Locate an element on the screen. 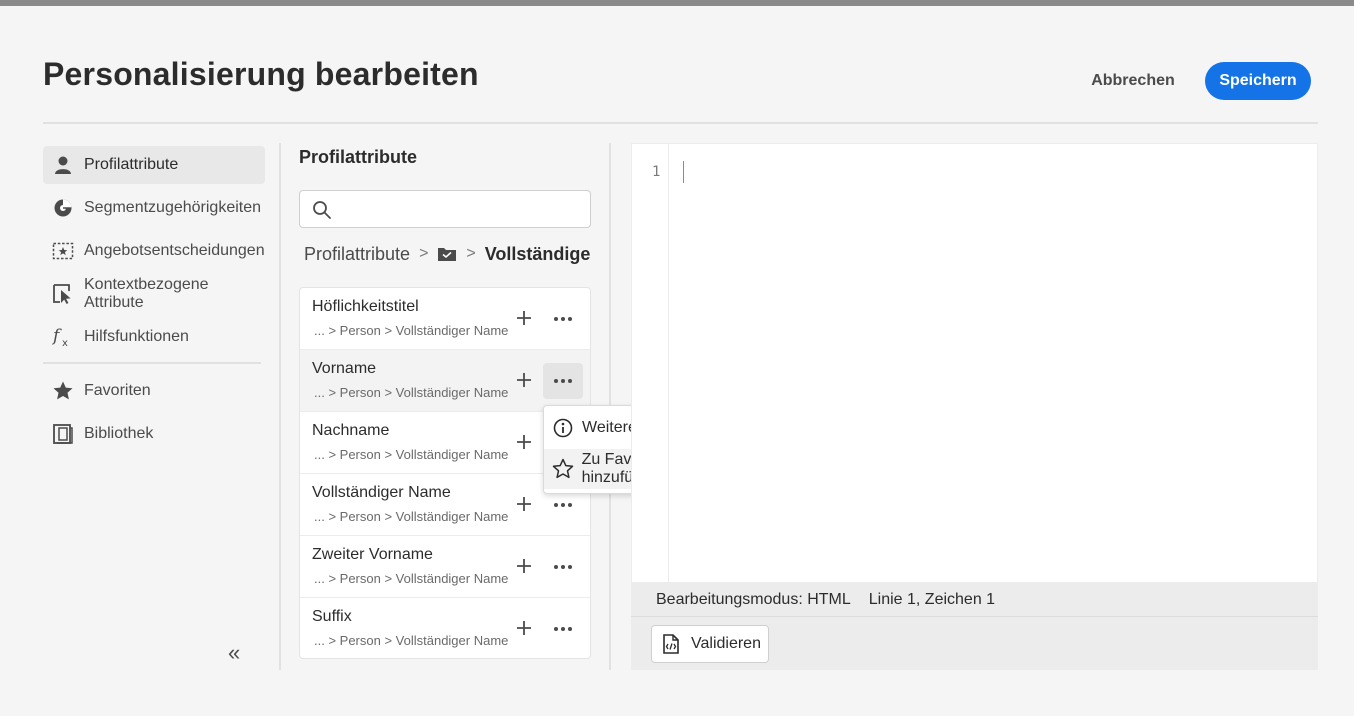  folder-icon is located at coordinates (447, 254).